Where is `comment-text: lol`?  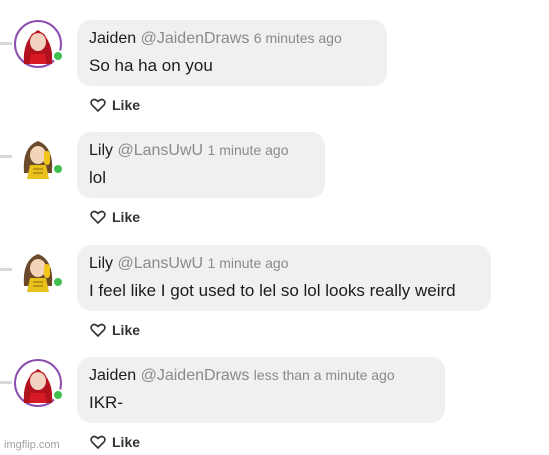 comment-text: lol is located at coordinates (98, 177).